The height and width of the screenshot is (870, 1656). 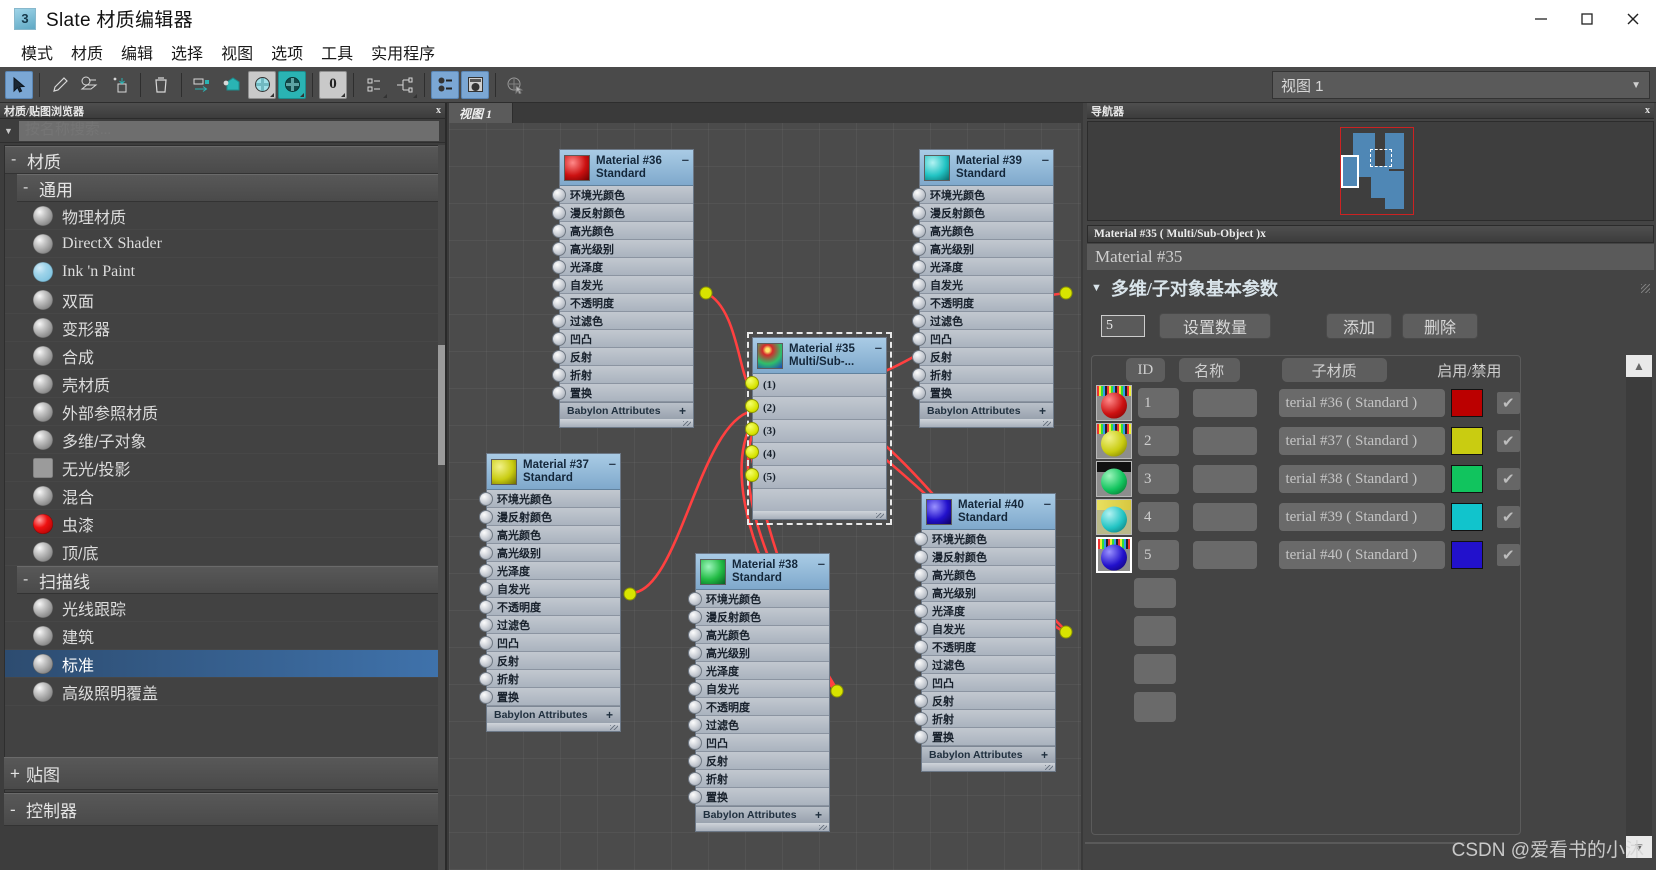 What do you see at coordinates (1370, 171) in the screenshot?
I see `navigator-map` at bounding box center [1370, 171].